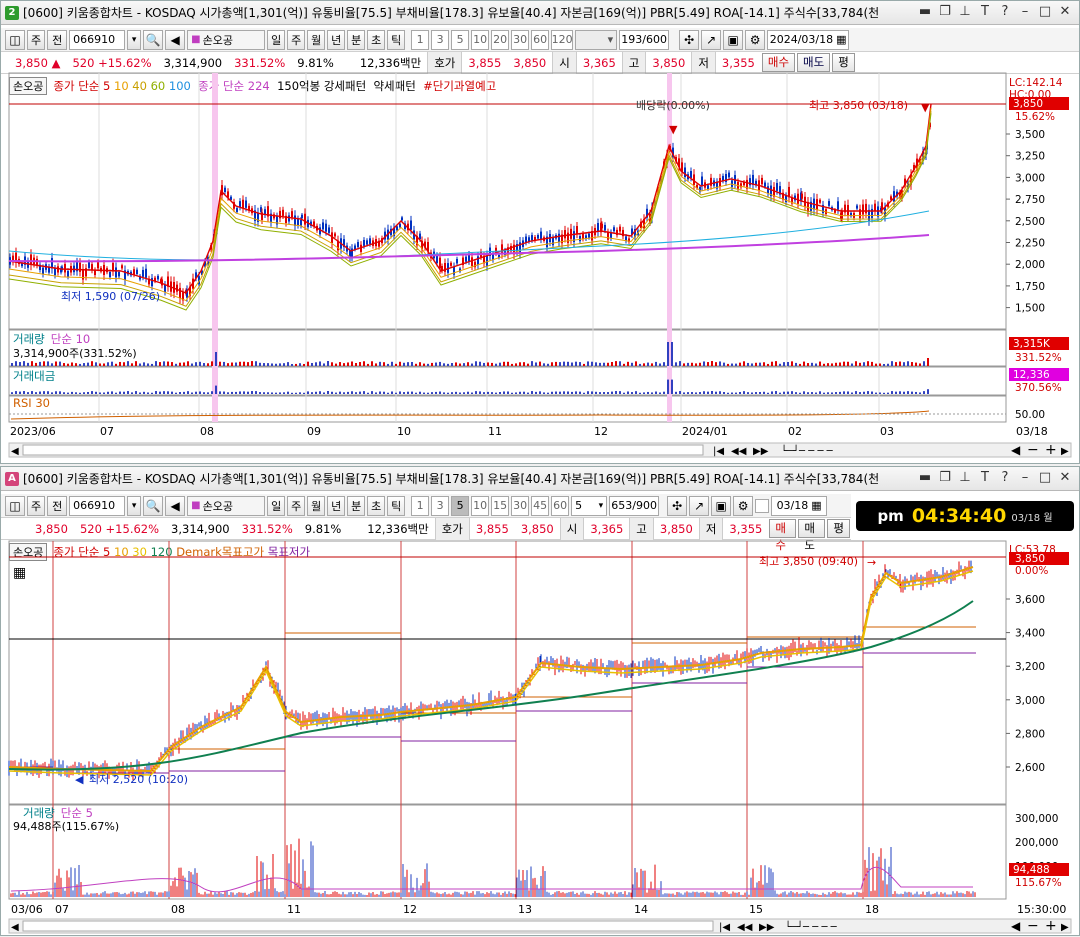  I want to click on interval-15: 15, so click(500, 505).